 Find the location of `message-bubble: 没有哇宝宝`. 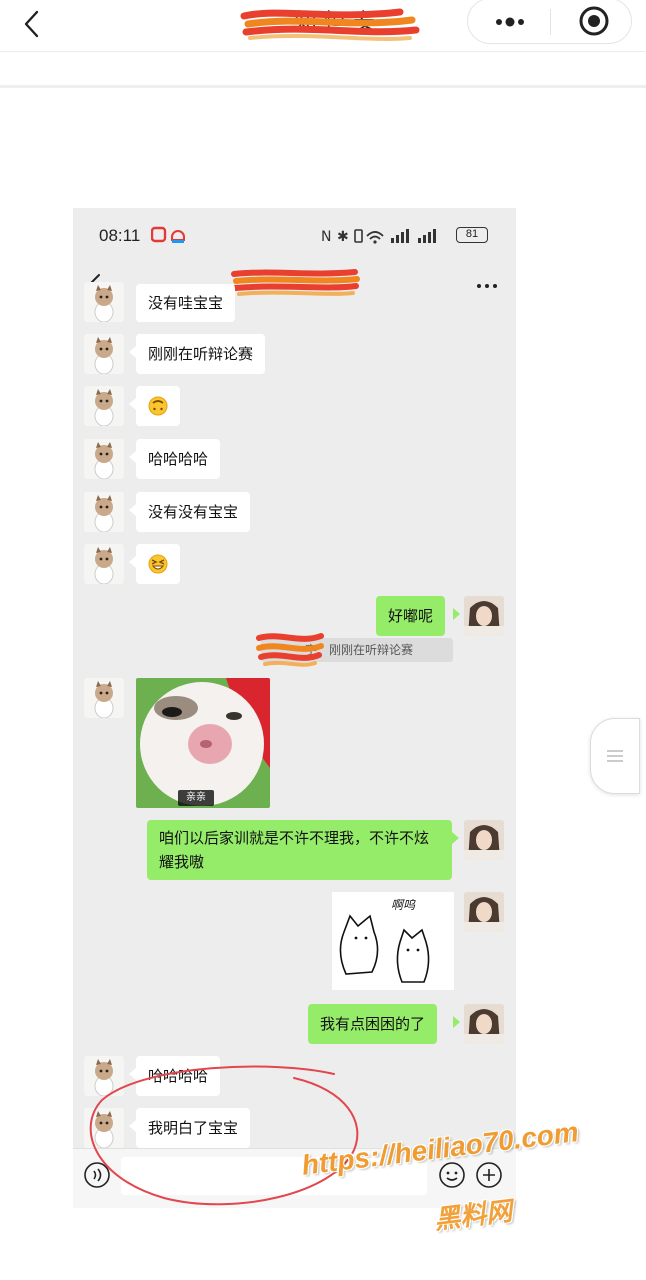

message-bubble: 没有哇宝宝 is located at coordinates (186, 303).